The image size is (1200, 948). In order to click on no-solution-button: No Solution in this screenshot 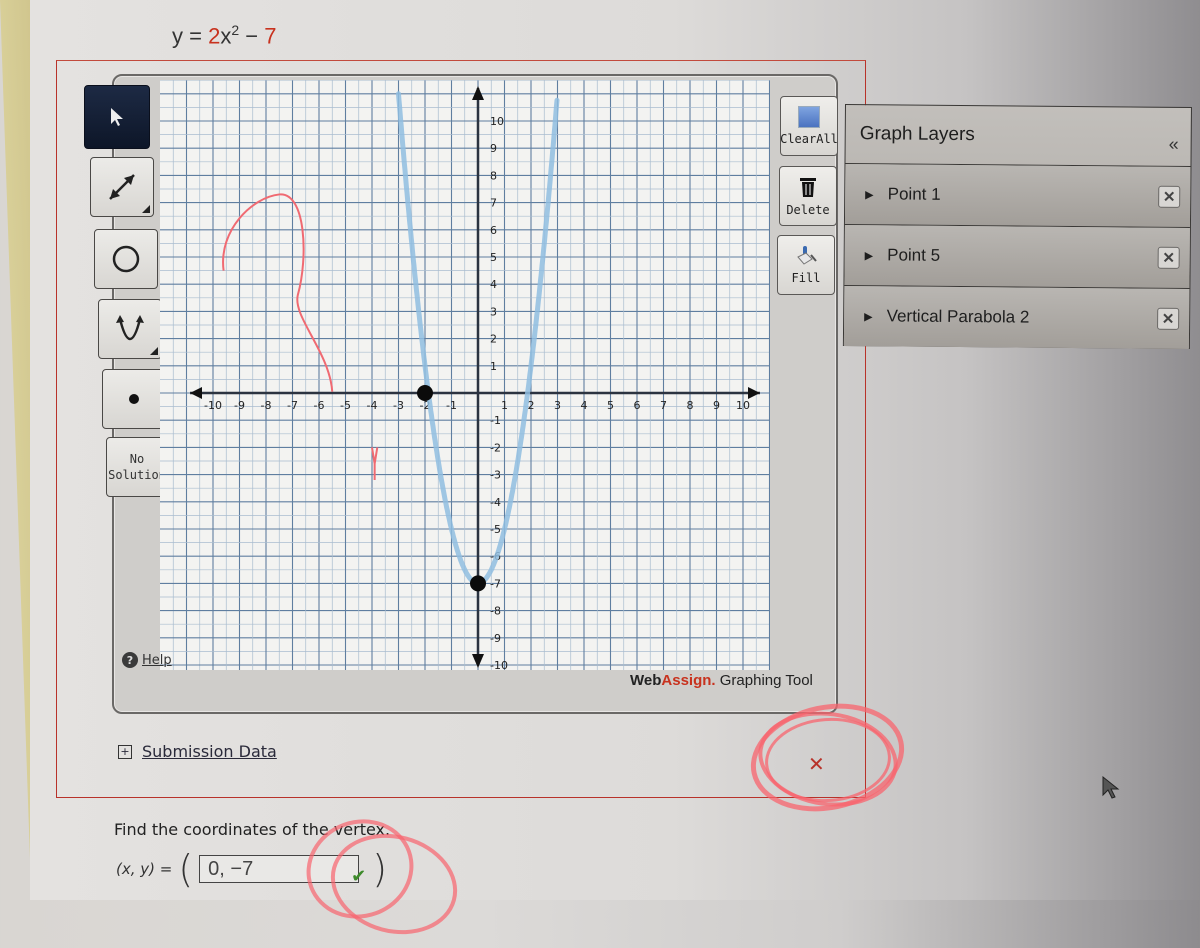, I will do `click(137, 467)`.